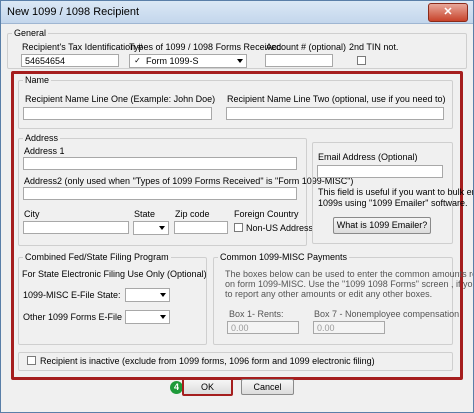  Describe the element at coordinates (207, 387) in the screenshot. I see `ok-button: OK` at that location.